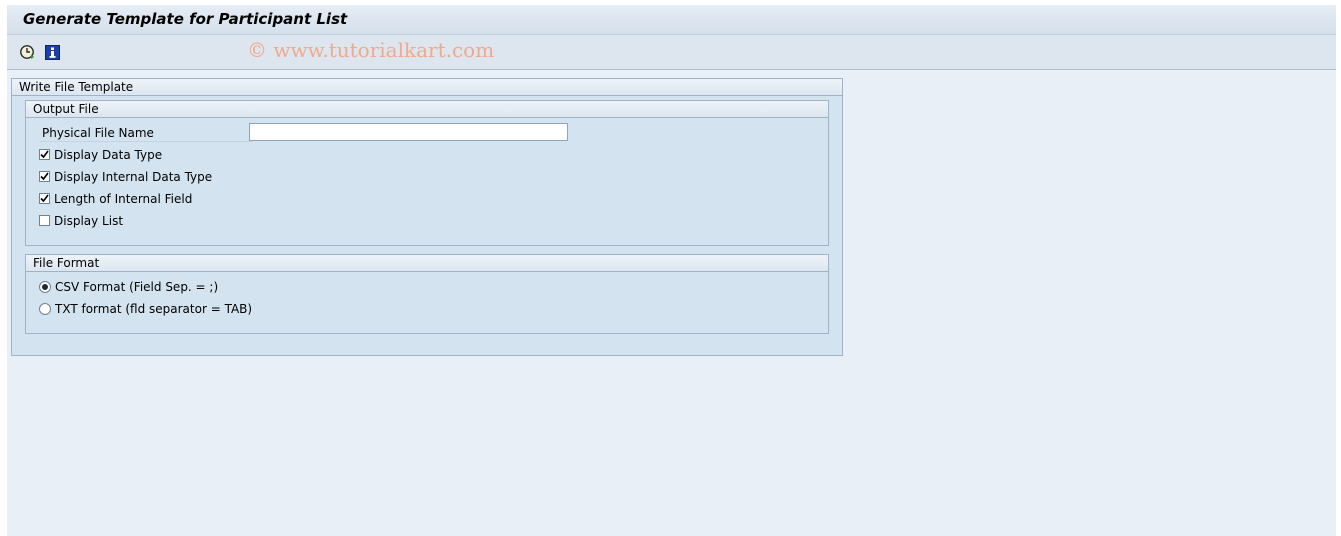  I want to click on write-file-template-header: Write File Template, so click(427, 87).